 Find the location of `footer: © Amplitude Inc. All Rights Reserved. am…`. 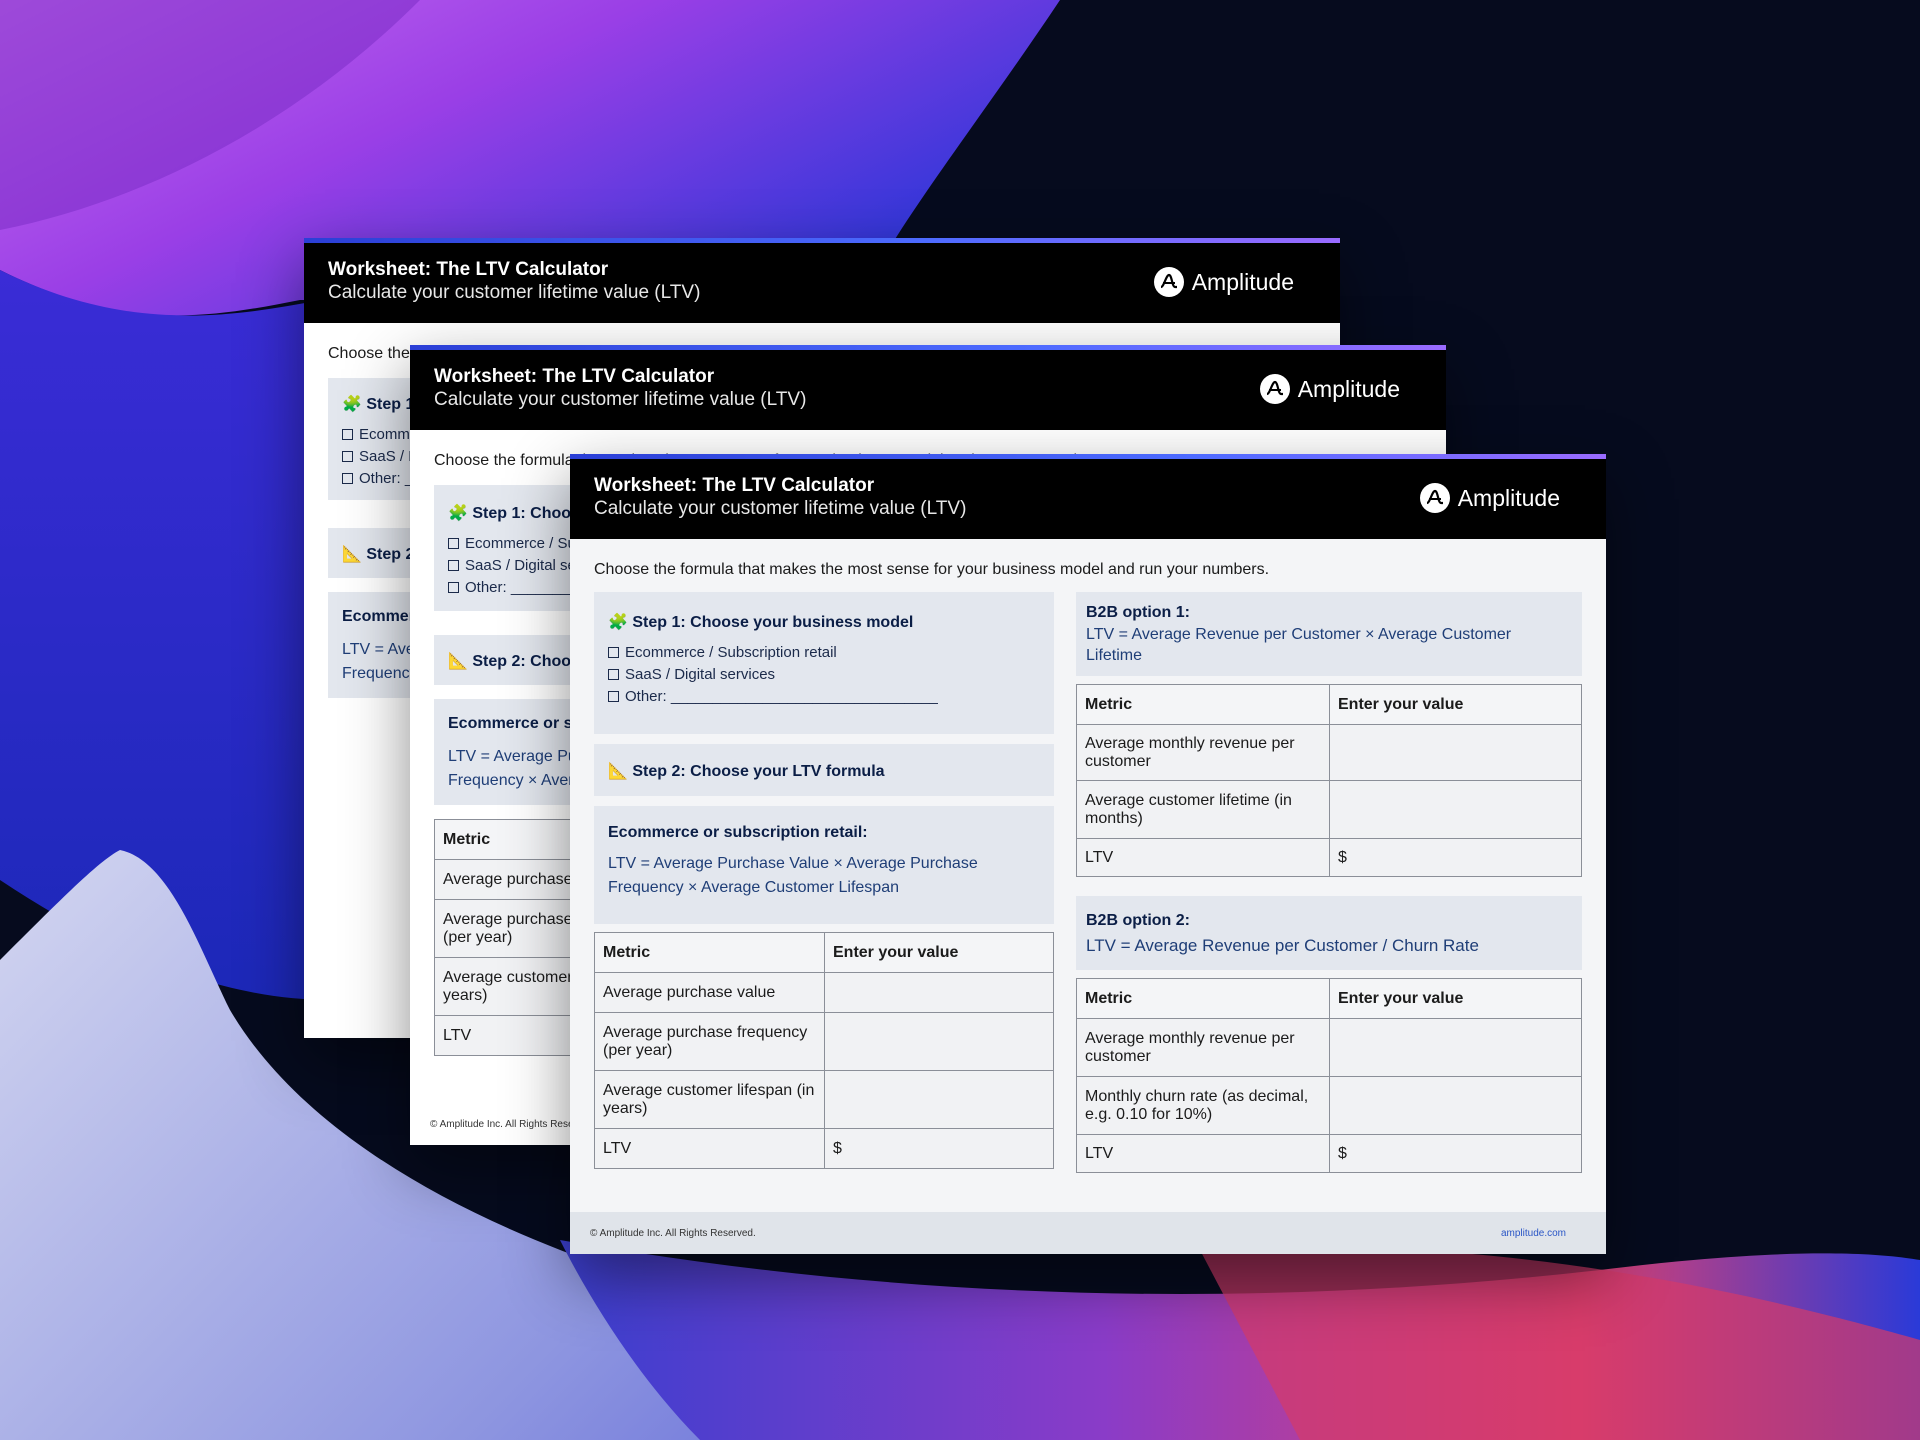

footer: © Amplitude Inc. All Rights Reserved. am… is located at coordinates (1088, 1233).